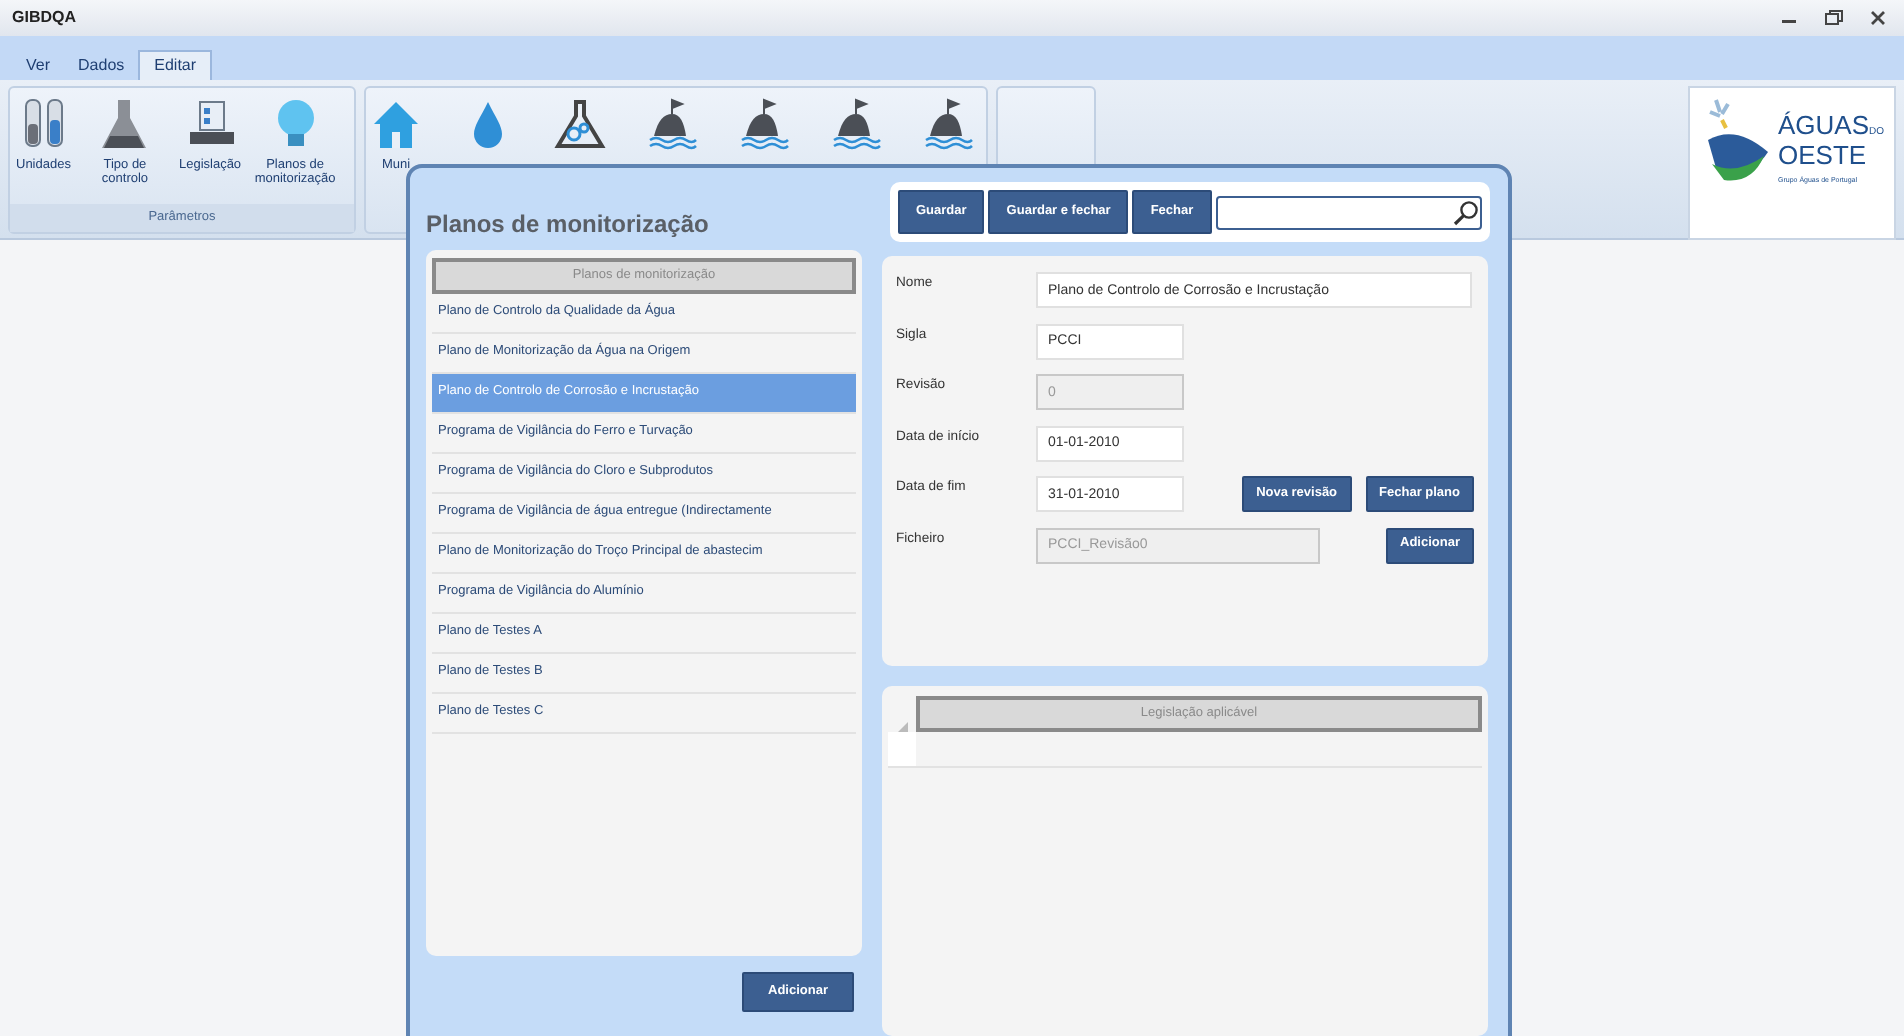 This screenshot has width=1904, height=1036. I want to click on logo-text: ÁGUAS, so click(1824, 125).